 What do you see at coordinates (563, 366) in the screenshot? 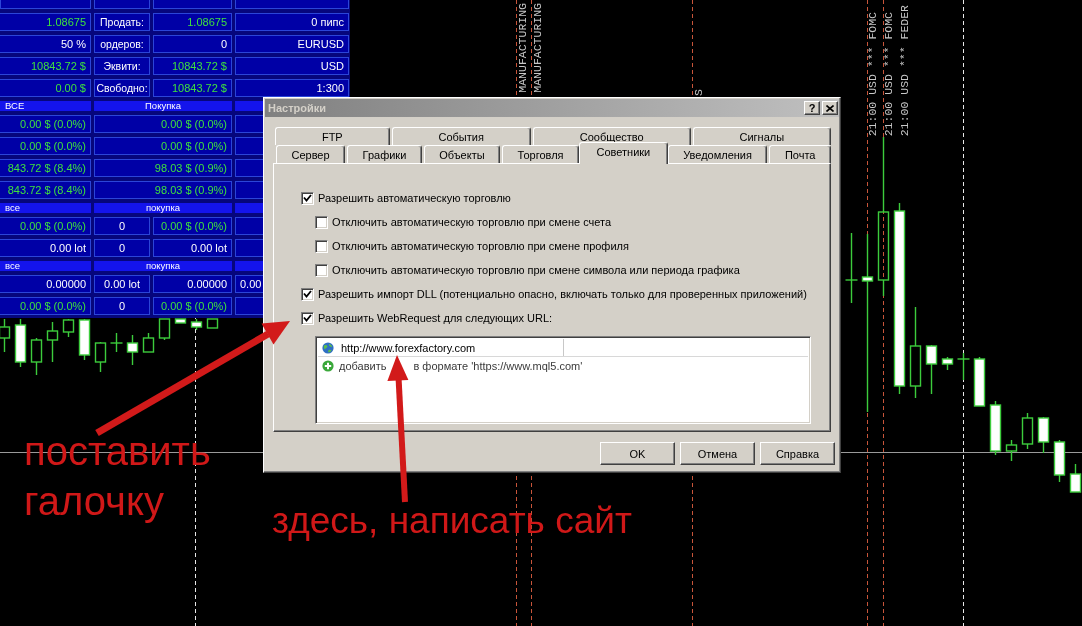
I see `list-item: добавить в формате 'https://www.mql5.com'` at bounding box center [563, 366].